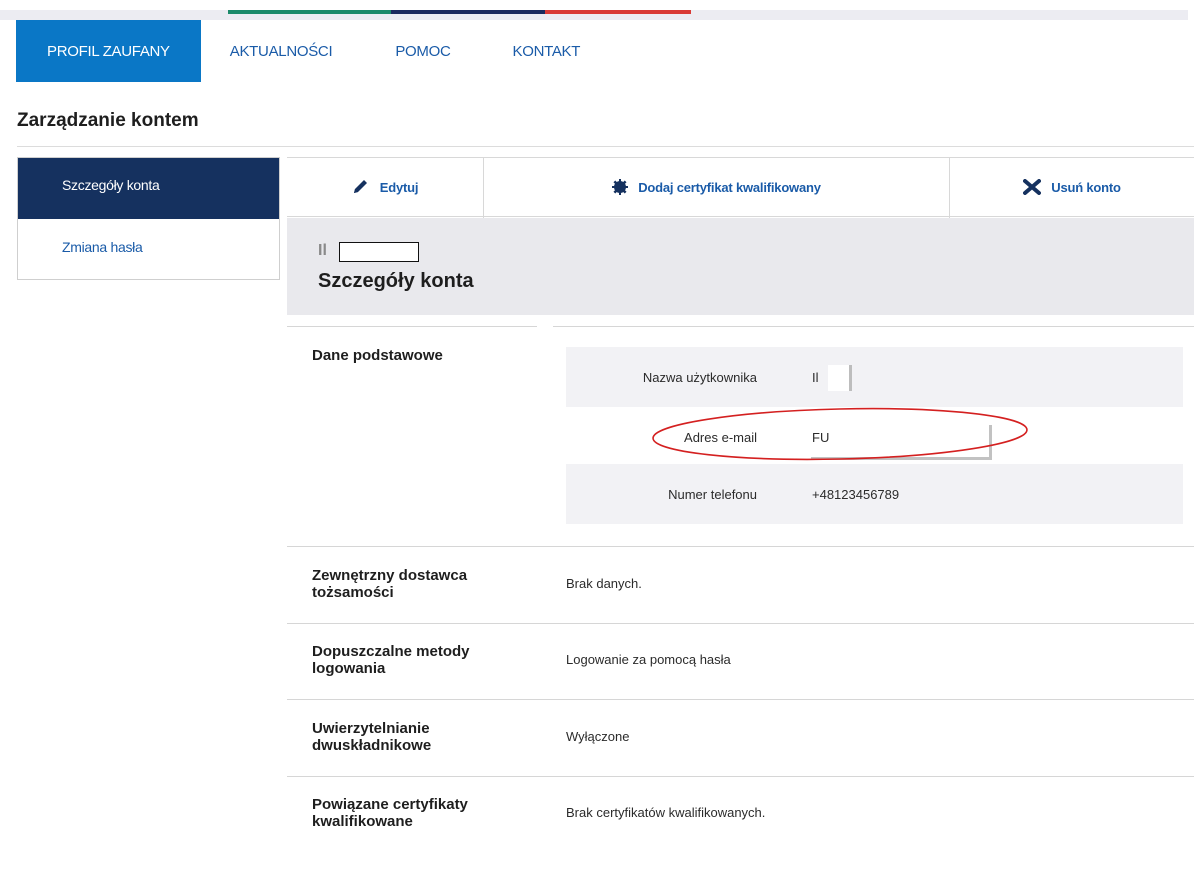  I want to click on main-nav: PROFIL ZAUFANY AKTUALNOŚCI POMOC KONTAKT, so click(298, 51).